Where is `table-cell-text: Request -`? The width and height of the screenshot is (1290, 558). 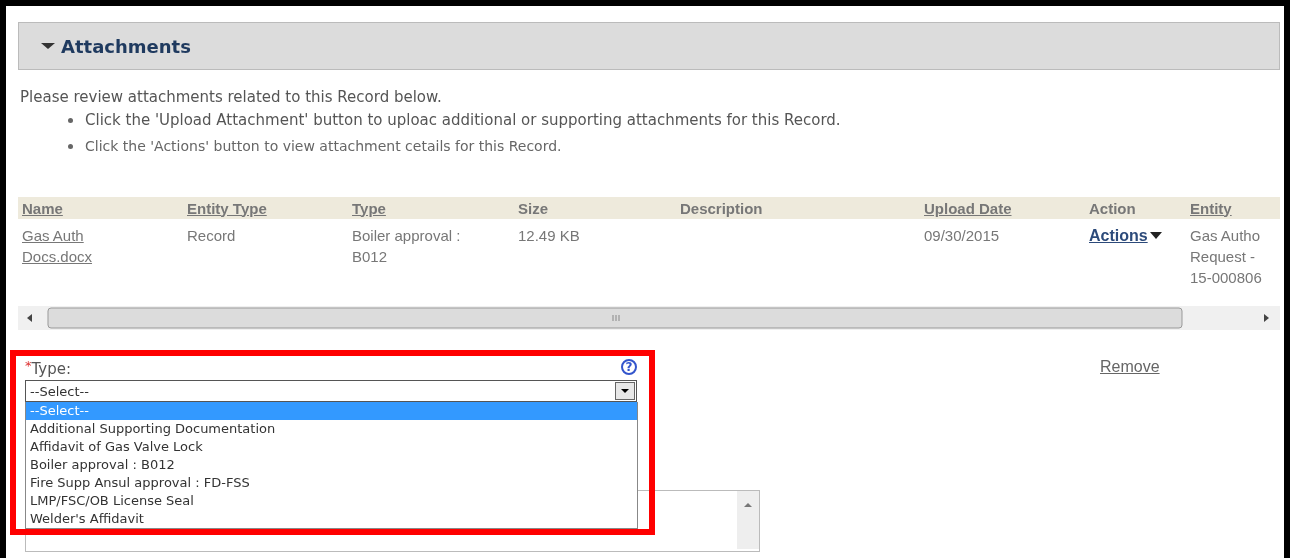 table-cell-text: Request - is located at coordinates (1223, 257).